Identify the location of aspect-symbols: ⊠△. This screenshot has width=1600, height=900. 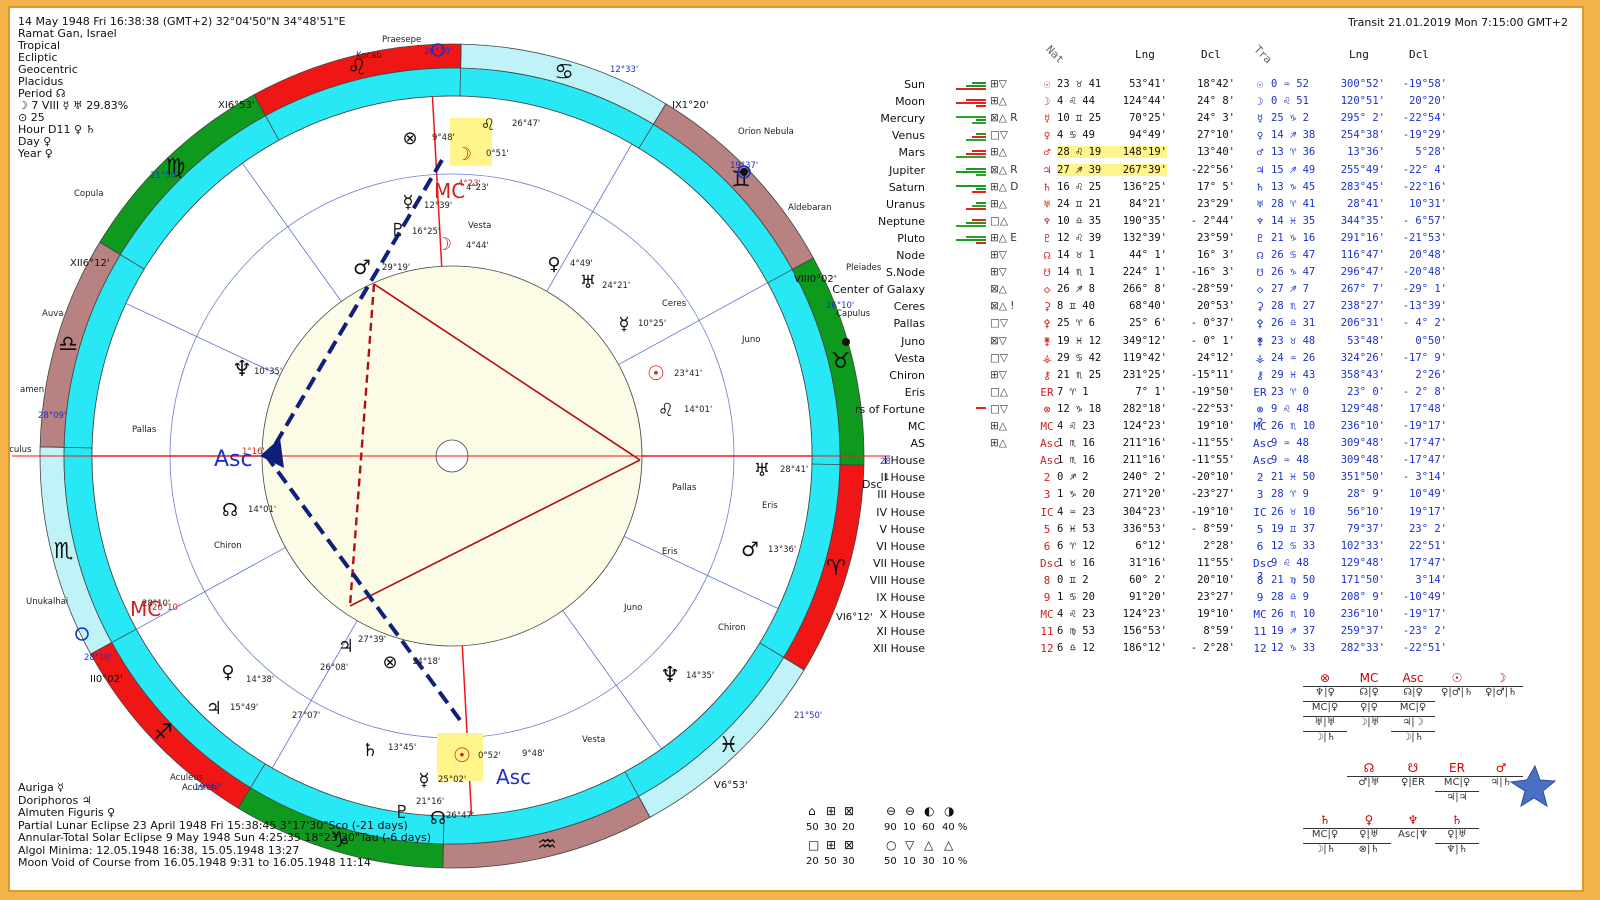
(998, 289).